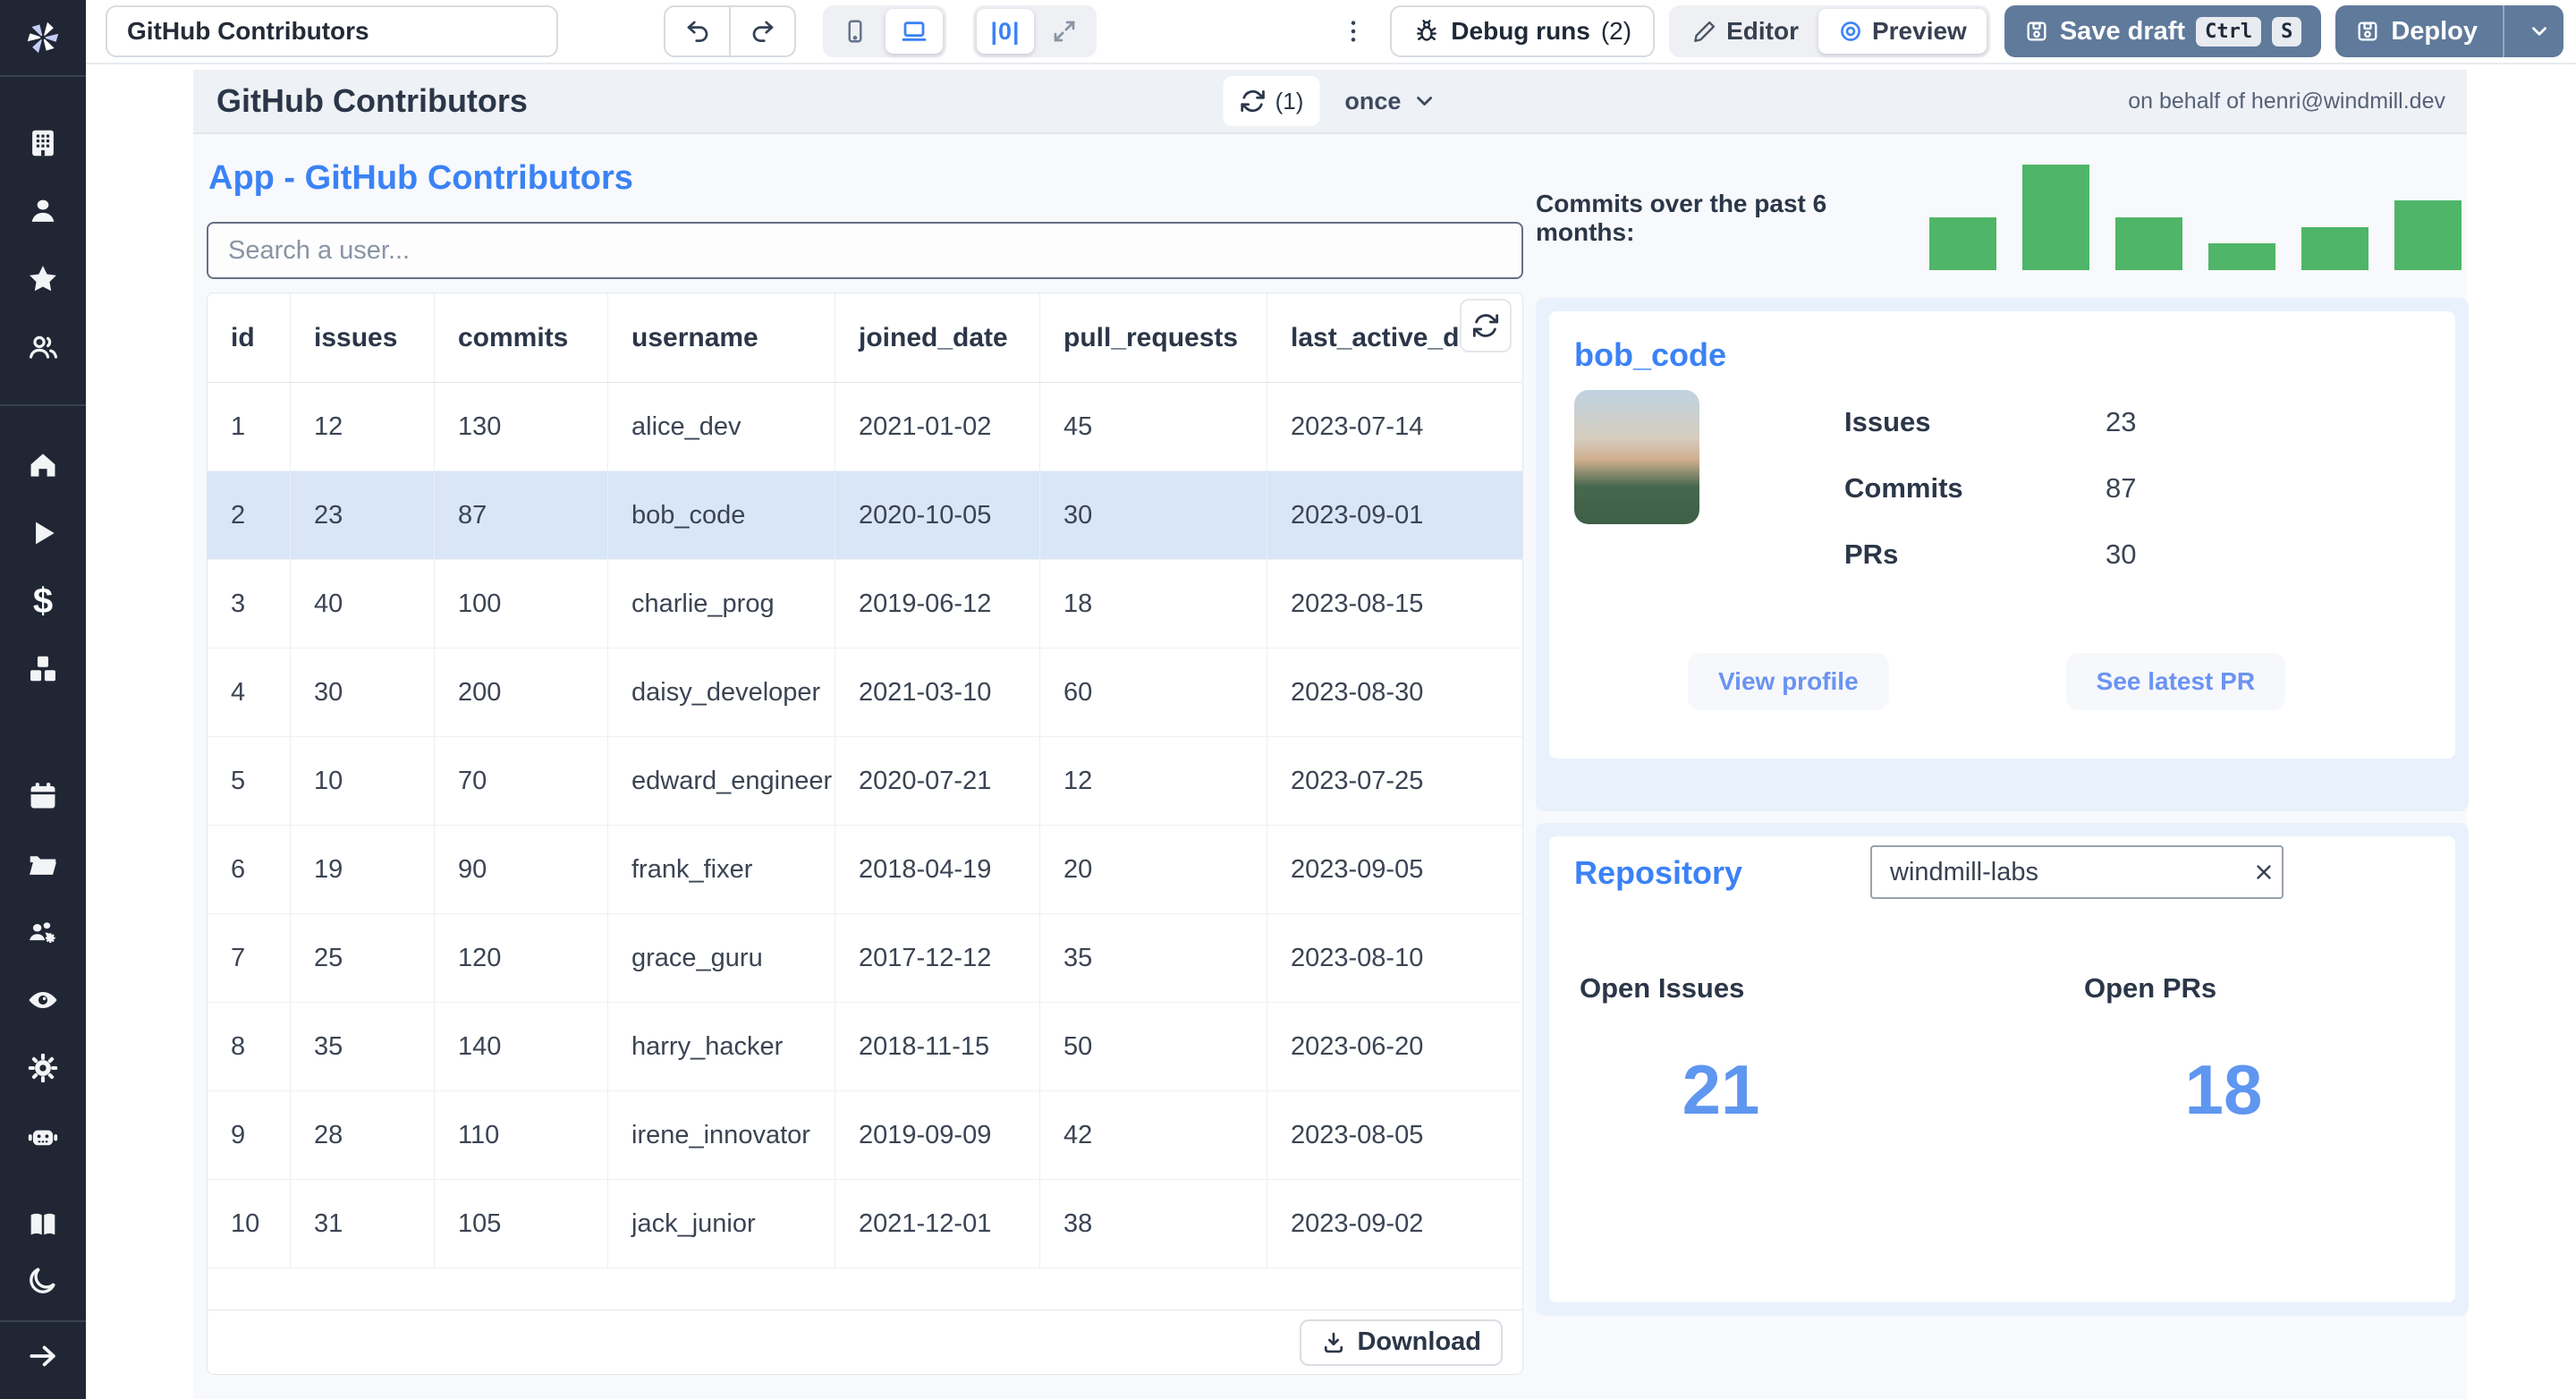  Describe the element at coordinates (43, 864) in the screenshot. I see `sidebar-item-folders` at that location.